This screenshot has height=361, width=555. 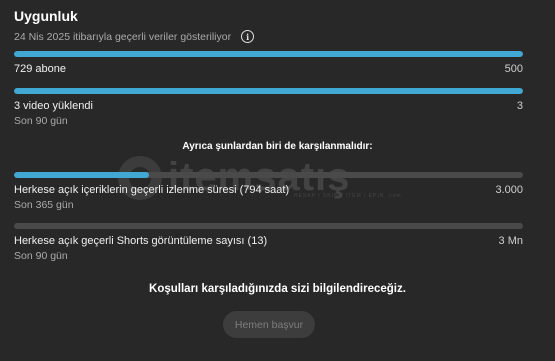 I want to click on info-icon: i, so click(x=248, y=36).